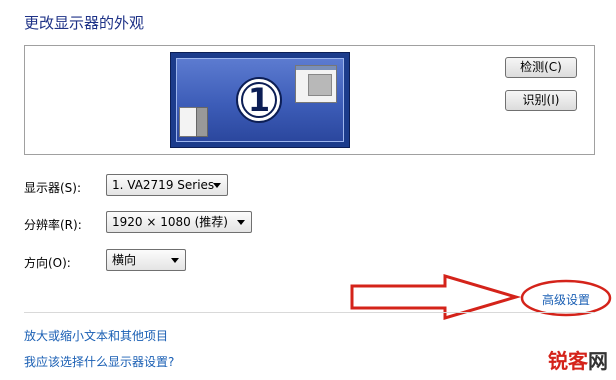  What do you see at coordinates (96, 335) in the screenshot?
I see `text-size-link: 放大或缩小文本和其他项目` at bounding box center [96, 335].